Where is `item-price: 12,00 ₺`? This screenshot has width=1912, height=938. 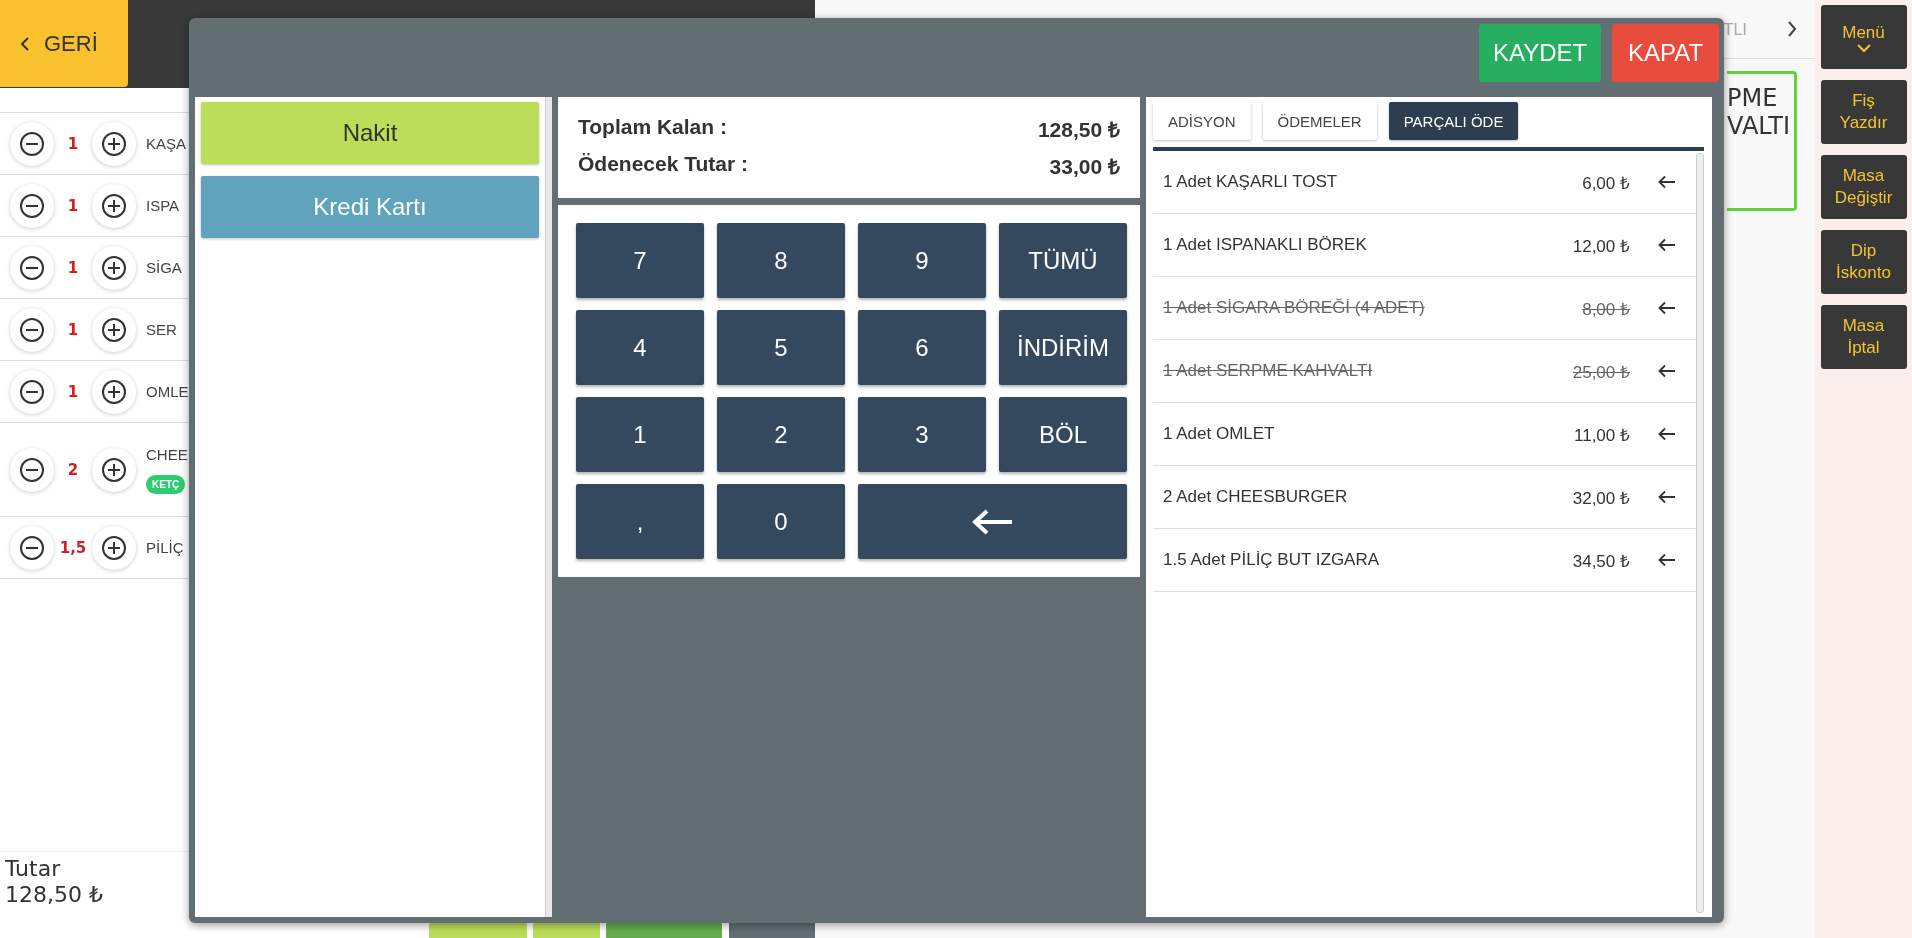
item-price: 12,00 ₺ is located at coordinates (1601, 246).